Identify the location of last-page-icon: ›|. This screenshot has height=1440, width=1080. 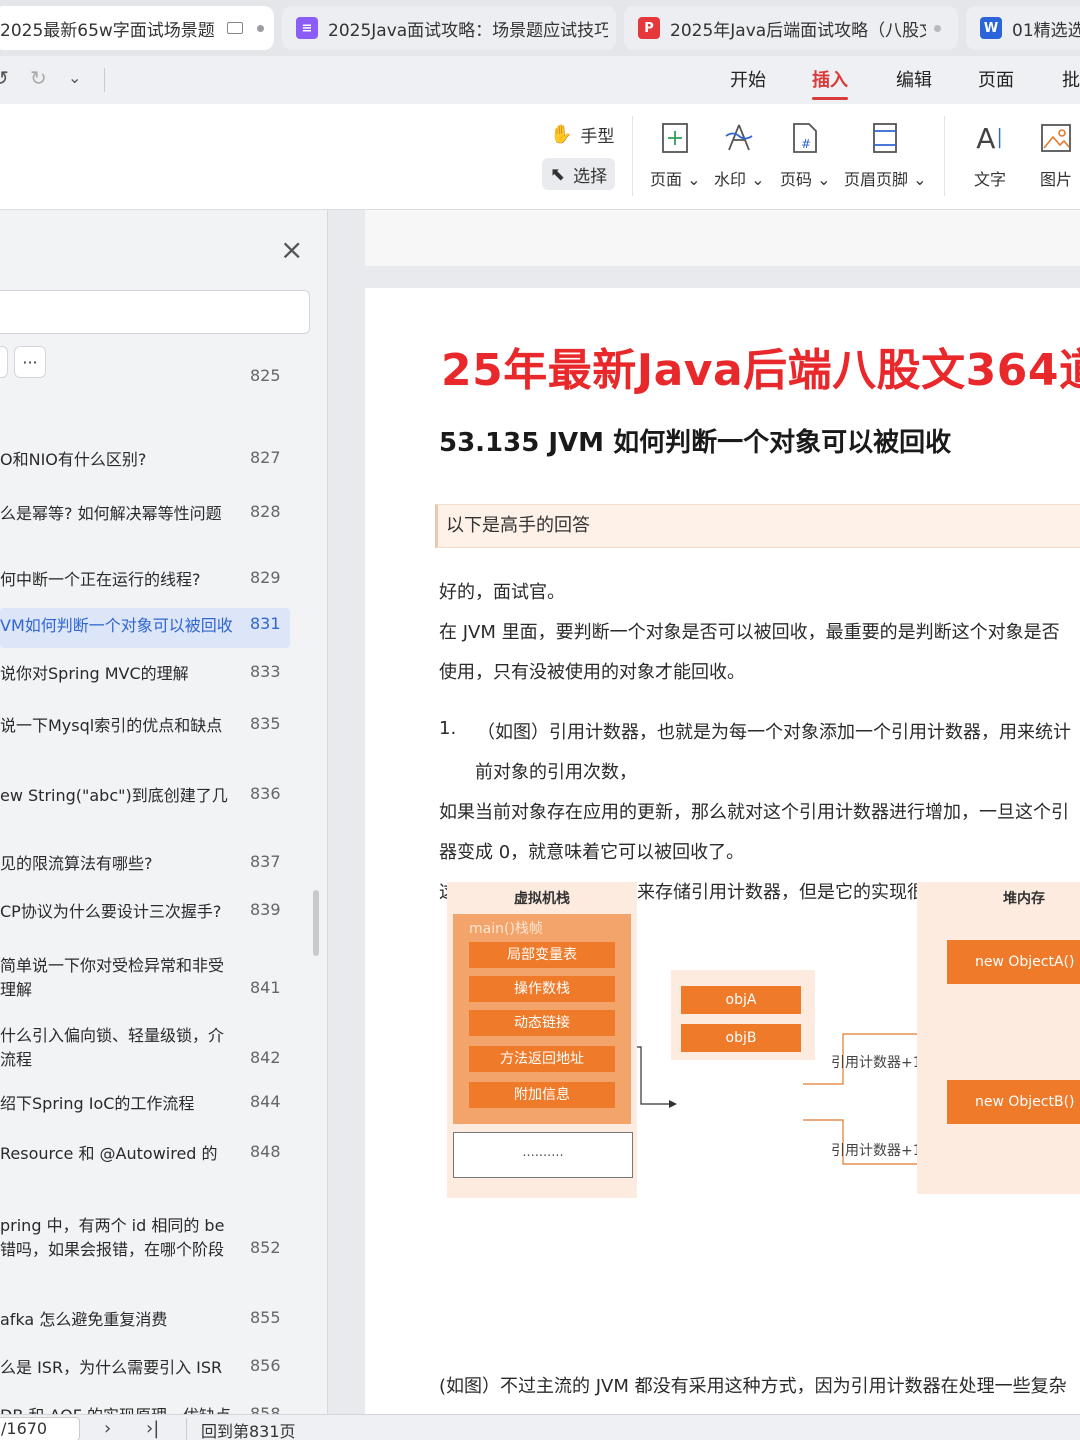
(152, 1428).